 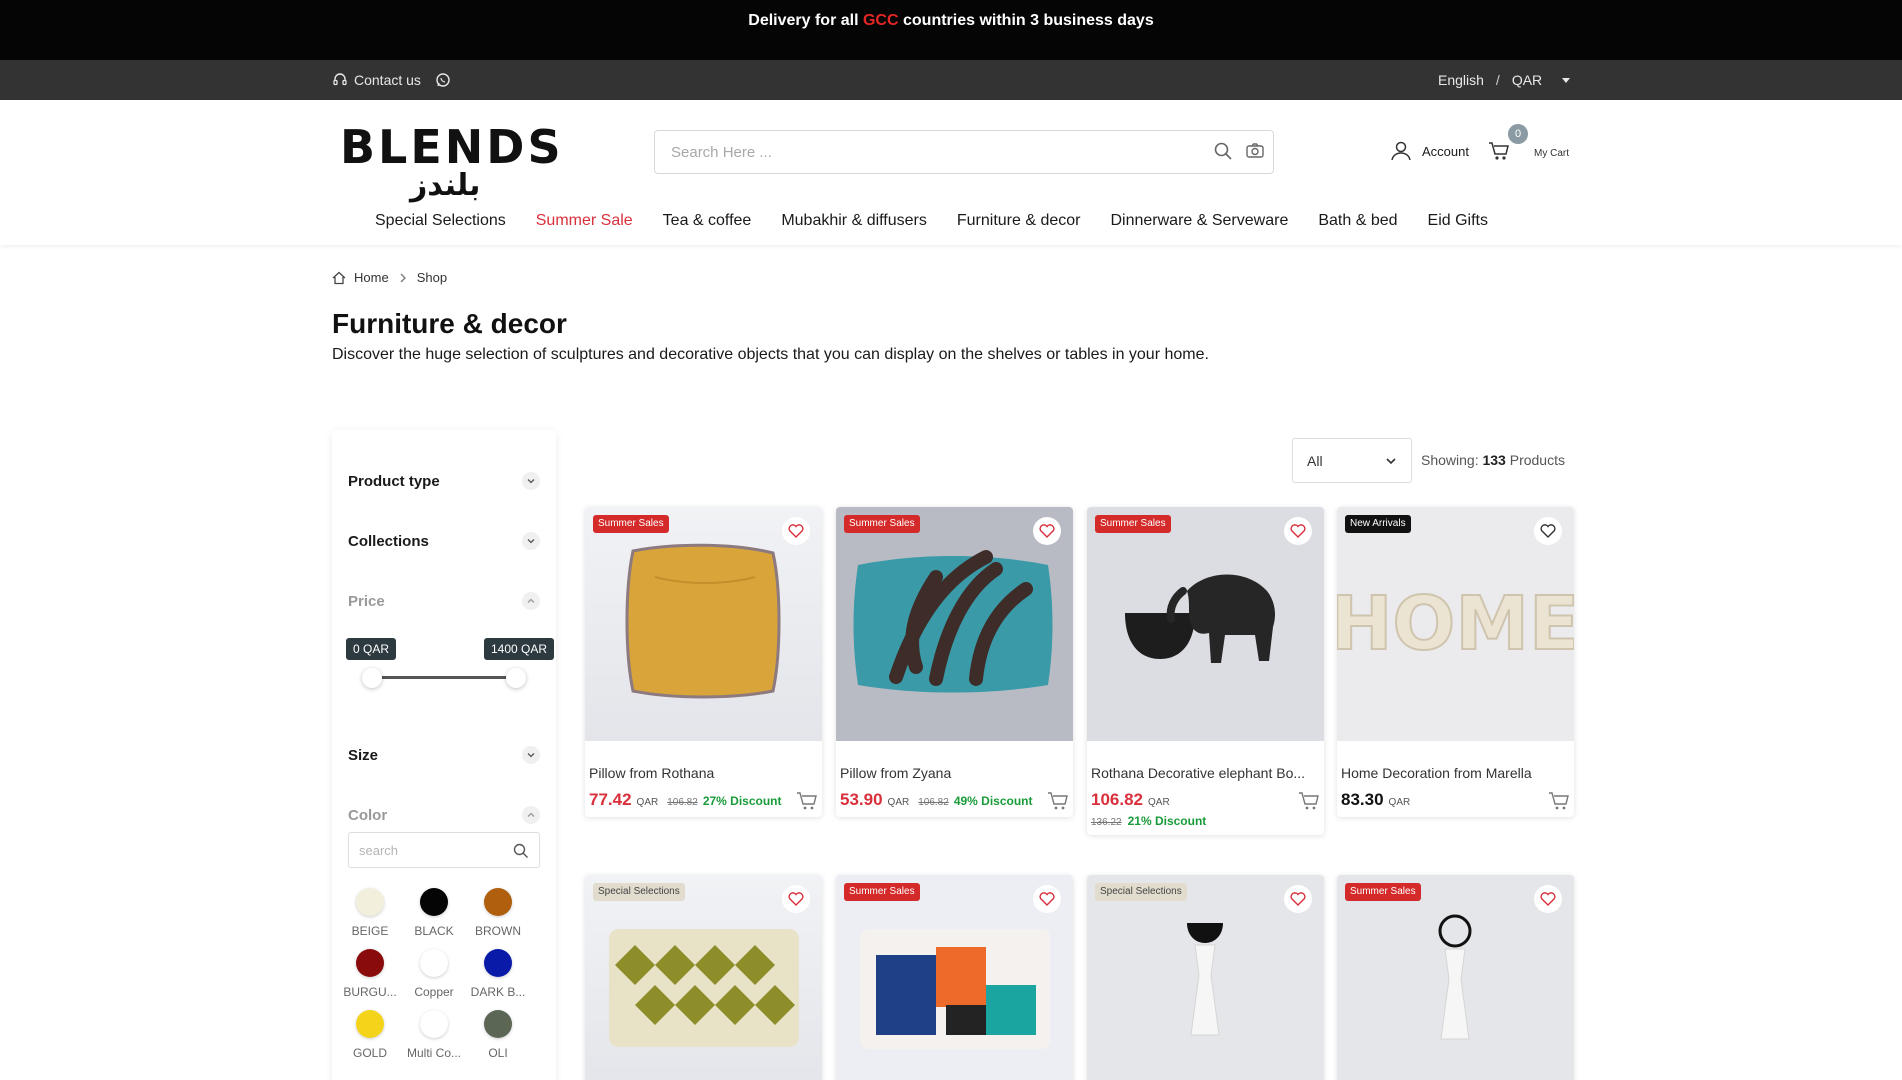 What do you see at coordinates (368, 815) in the screenshot?
I see `filter-color-label: Color` at bounding box center [368, 815].